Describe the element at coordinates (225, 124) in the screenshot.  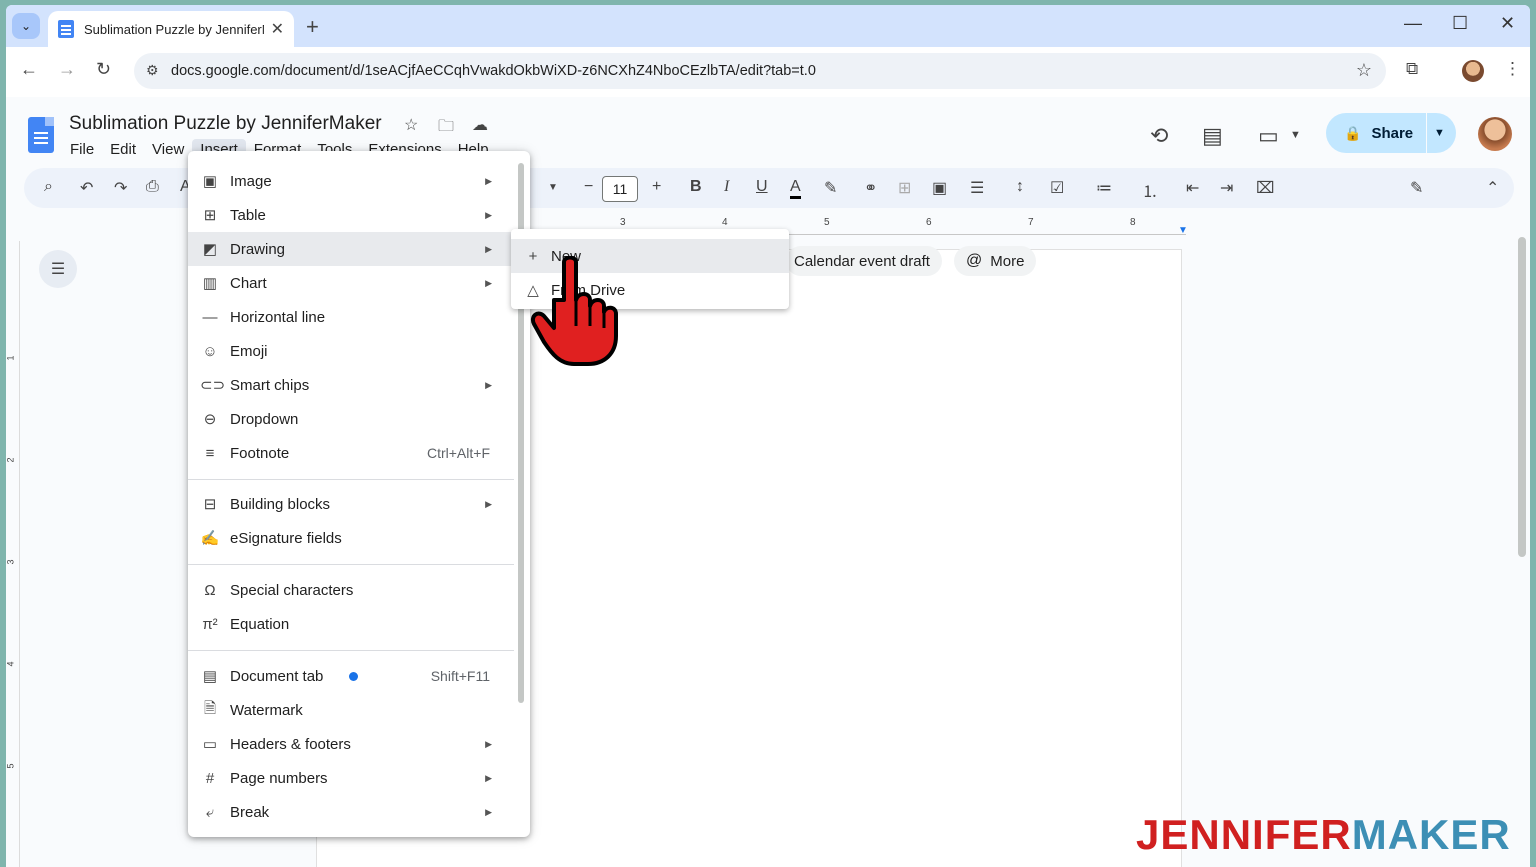
I see `document-title: Sublimation Puzzle by JenniferMaker` at that location.